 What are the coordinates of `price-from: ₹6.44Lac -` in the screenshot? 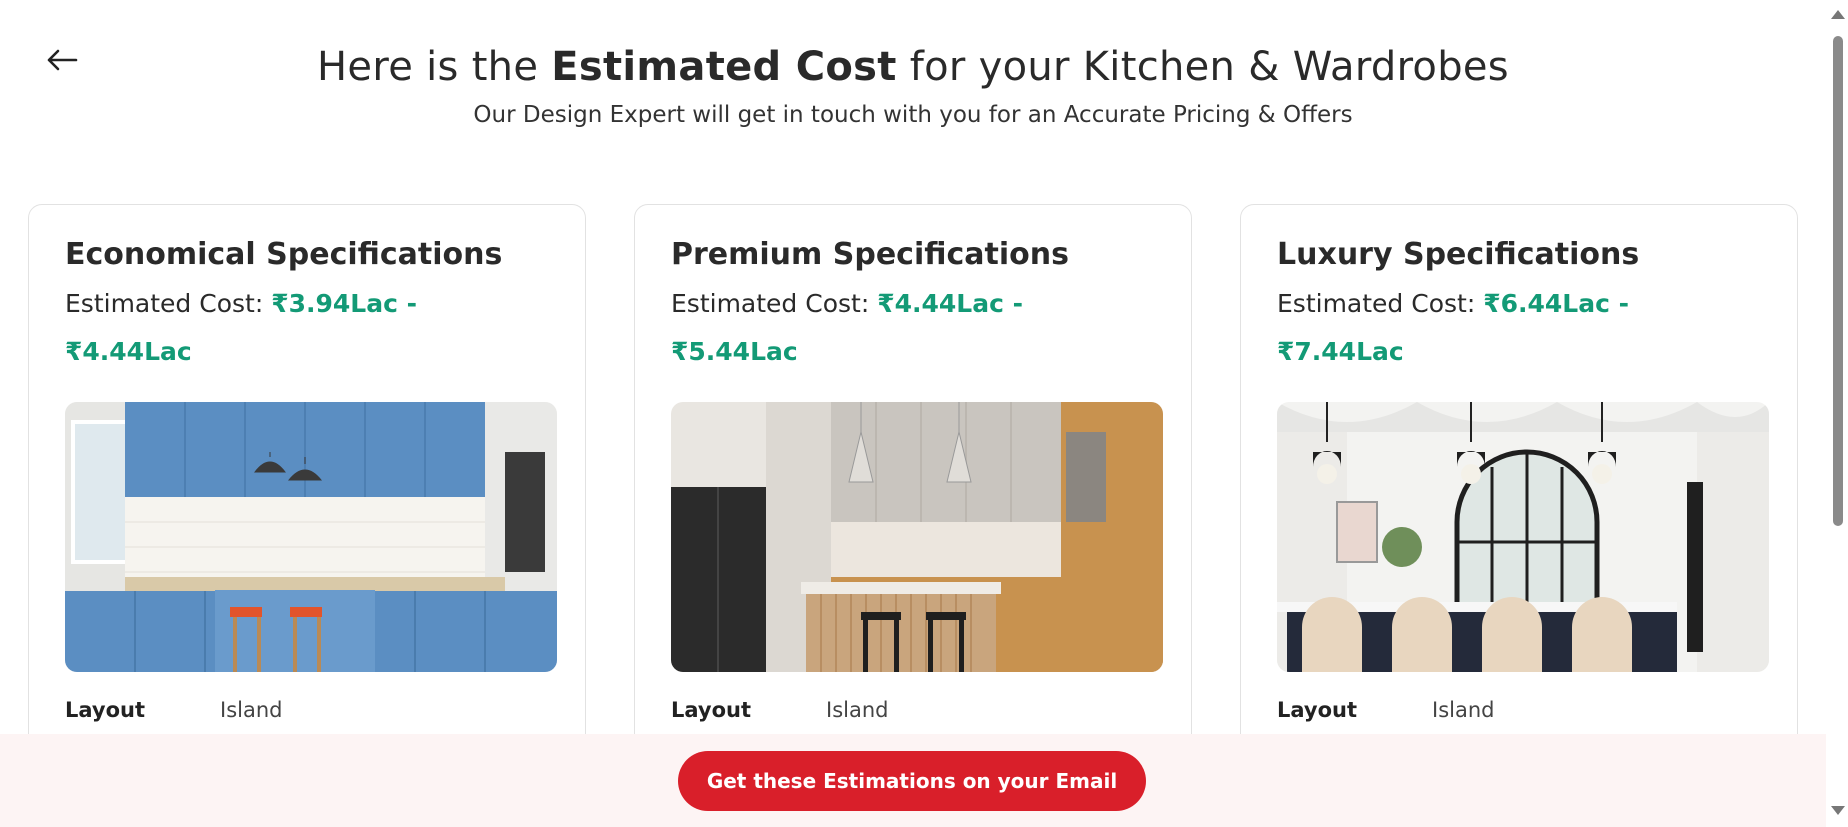 It's located at (1556, 303).